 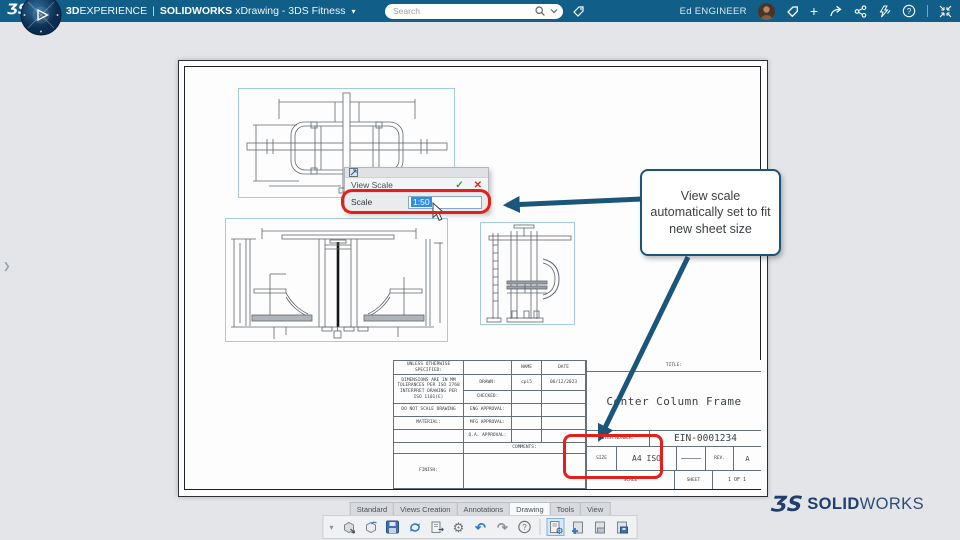 What do you see at coordinates (526, 382) in the screenshot?
I see `tb-drawn-name: cpi5` at bounding box center [526, 382].